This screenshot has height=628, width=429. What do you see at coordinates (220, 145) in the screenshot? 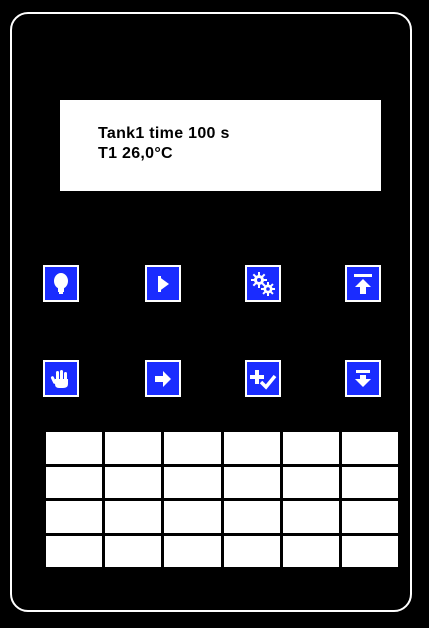
I see `lcd-display: Tank1 time 100 s T1 26,0°C` at bounding box center [220, 145].